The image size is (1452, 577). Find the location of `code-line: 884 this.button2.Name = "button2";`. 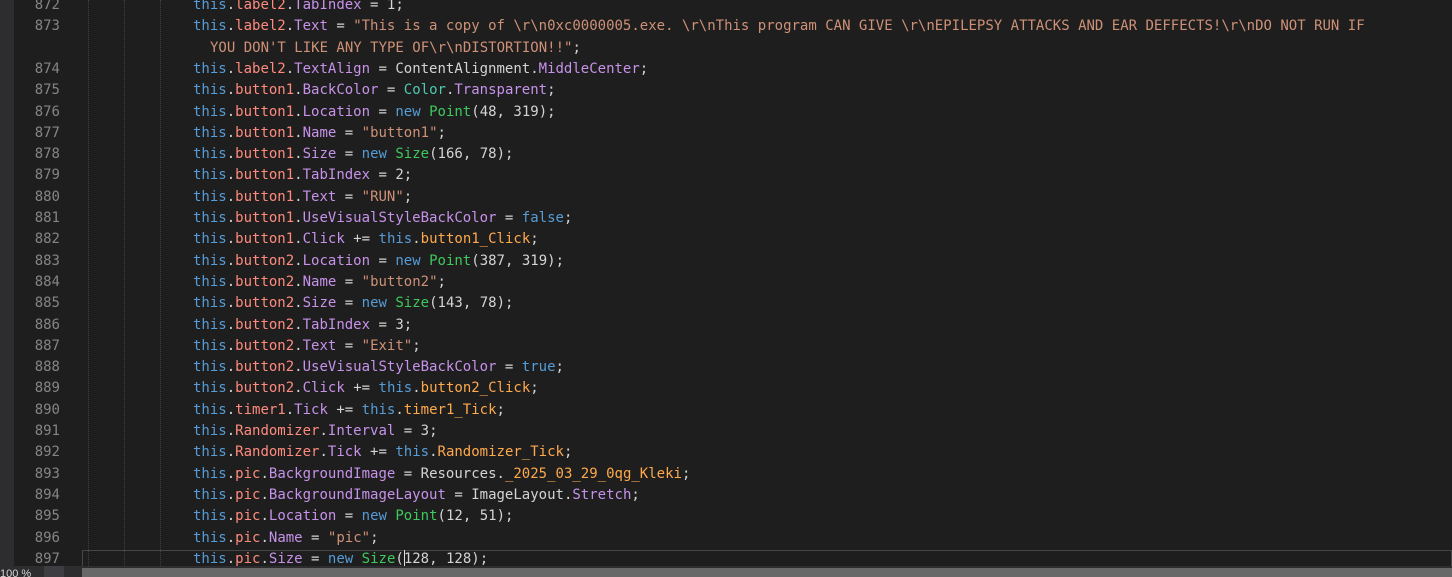

code-line: 884 this.button2.Name = "button2"; is located at coordinates (726, 282).